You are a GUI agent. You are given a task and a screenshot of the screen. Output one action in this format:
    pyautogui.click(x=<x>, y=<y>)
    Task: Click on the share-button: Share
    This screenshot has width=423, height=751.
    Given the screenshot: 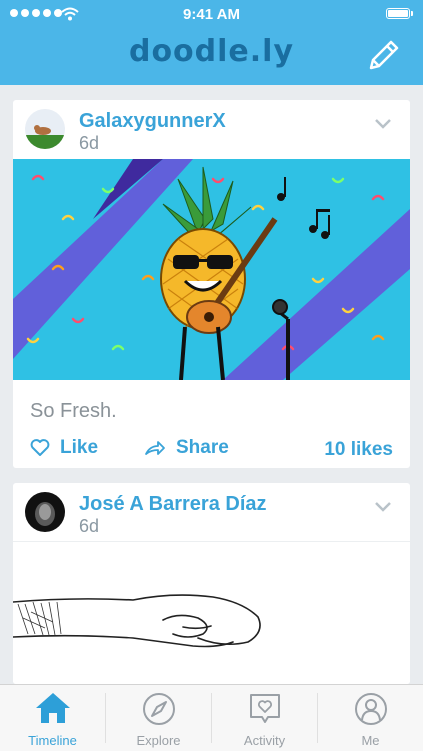 What is the action you would take?
    pyautogui.click(x=186, y=448)
    